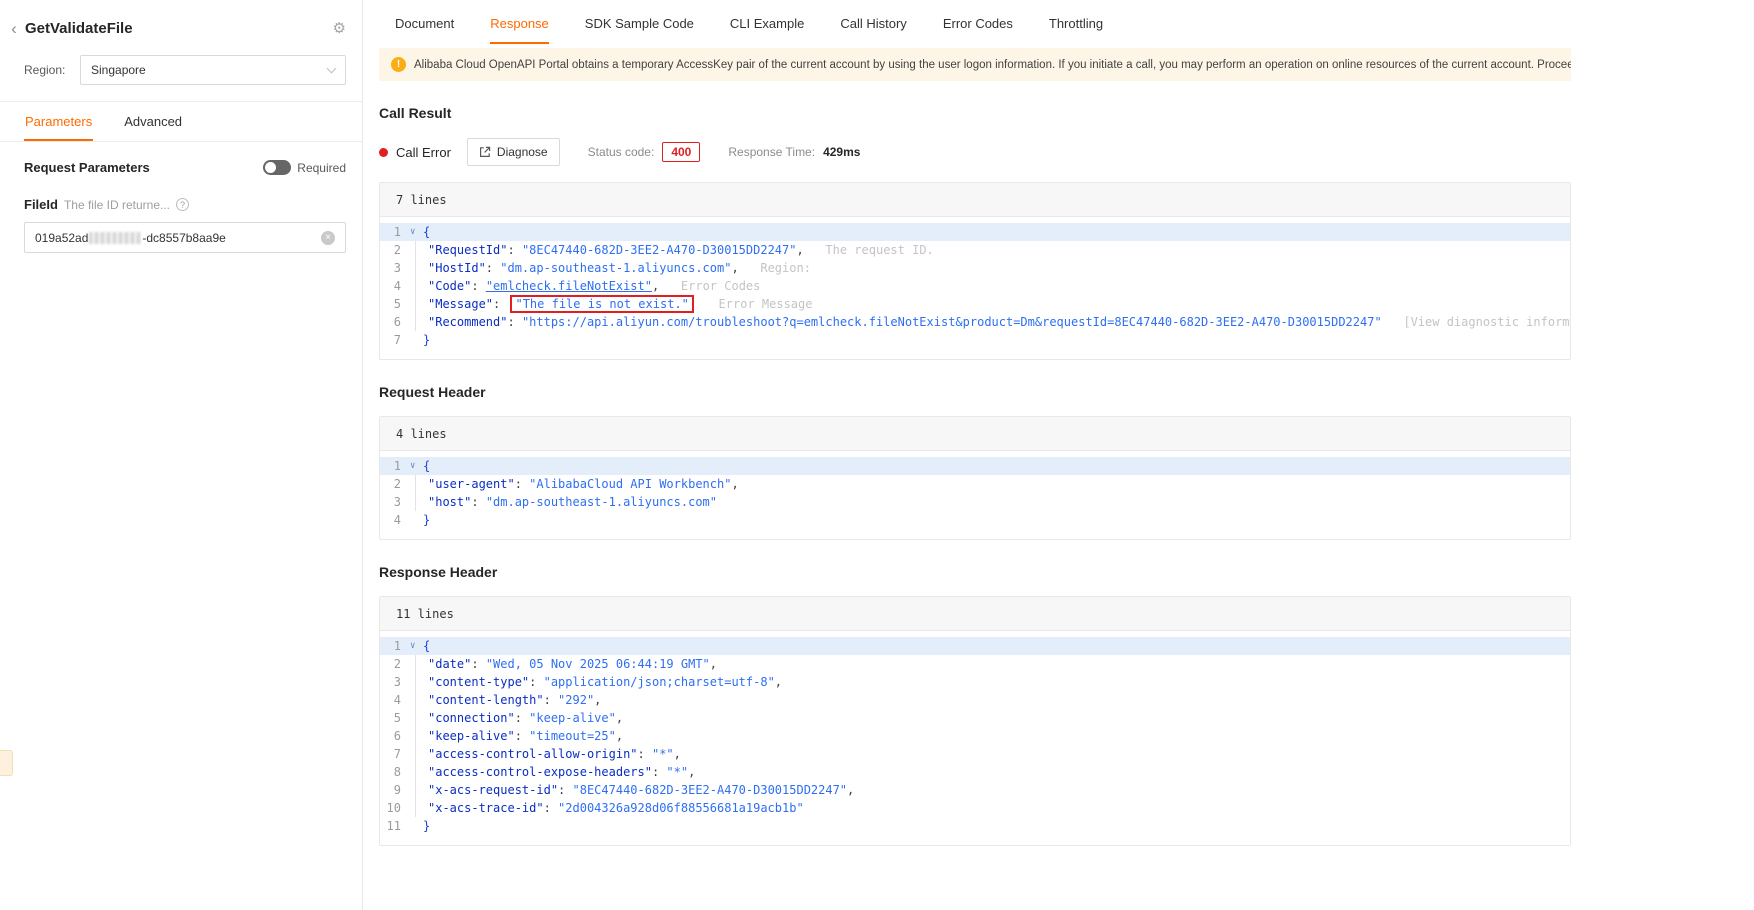 The height and width of the screenshot is (910, 1754). What do you see at coordinates (677, 772) in the screenshot?
I see `json-value: "*"` at bounding box center [677, 772].